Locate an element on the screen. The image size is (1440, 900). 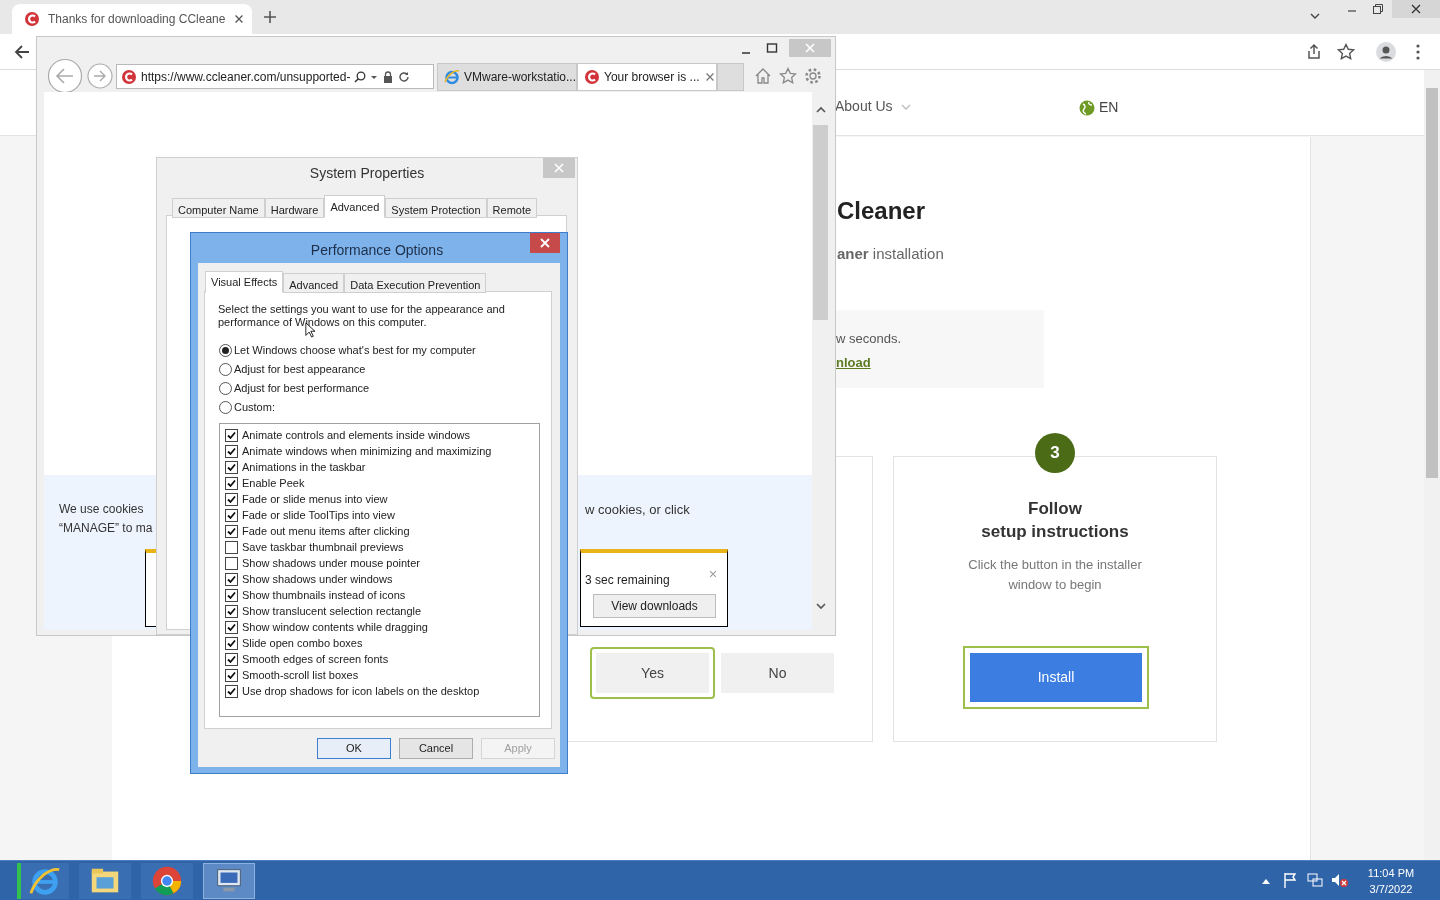
flag-icon is located at coordinates (1290, 880).